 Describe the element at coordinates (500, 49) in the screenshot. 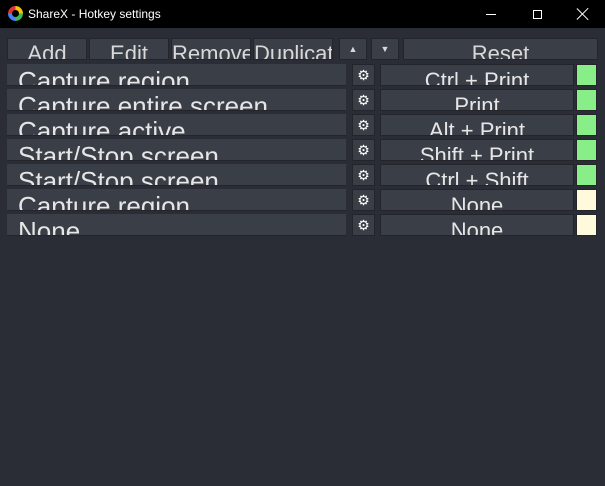

I see `reset-button: Reset` at that location.